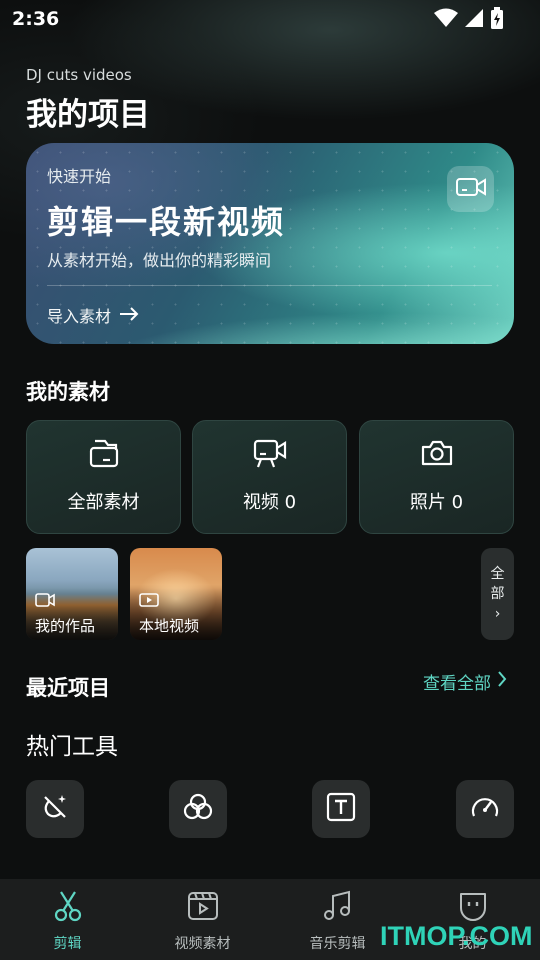 Image resolution: width=540 pixels, height=960 pixels. I want to click on video-material-icon, so click(203, 906).